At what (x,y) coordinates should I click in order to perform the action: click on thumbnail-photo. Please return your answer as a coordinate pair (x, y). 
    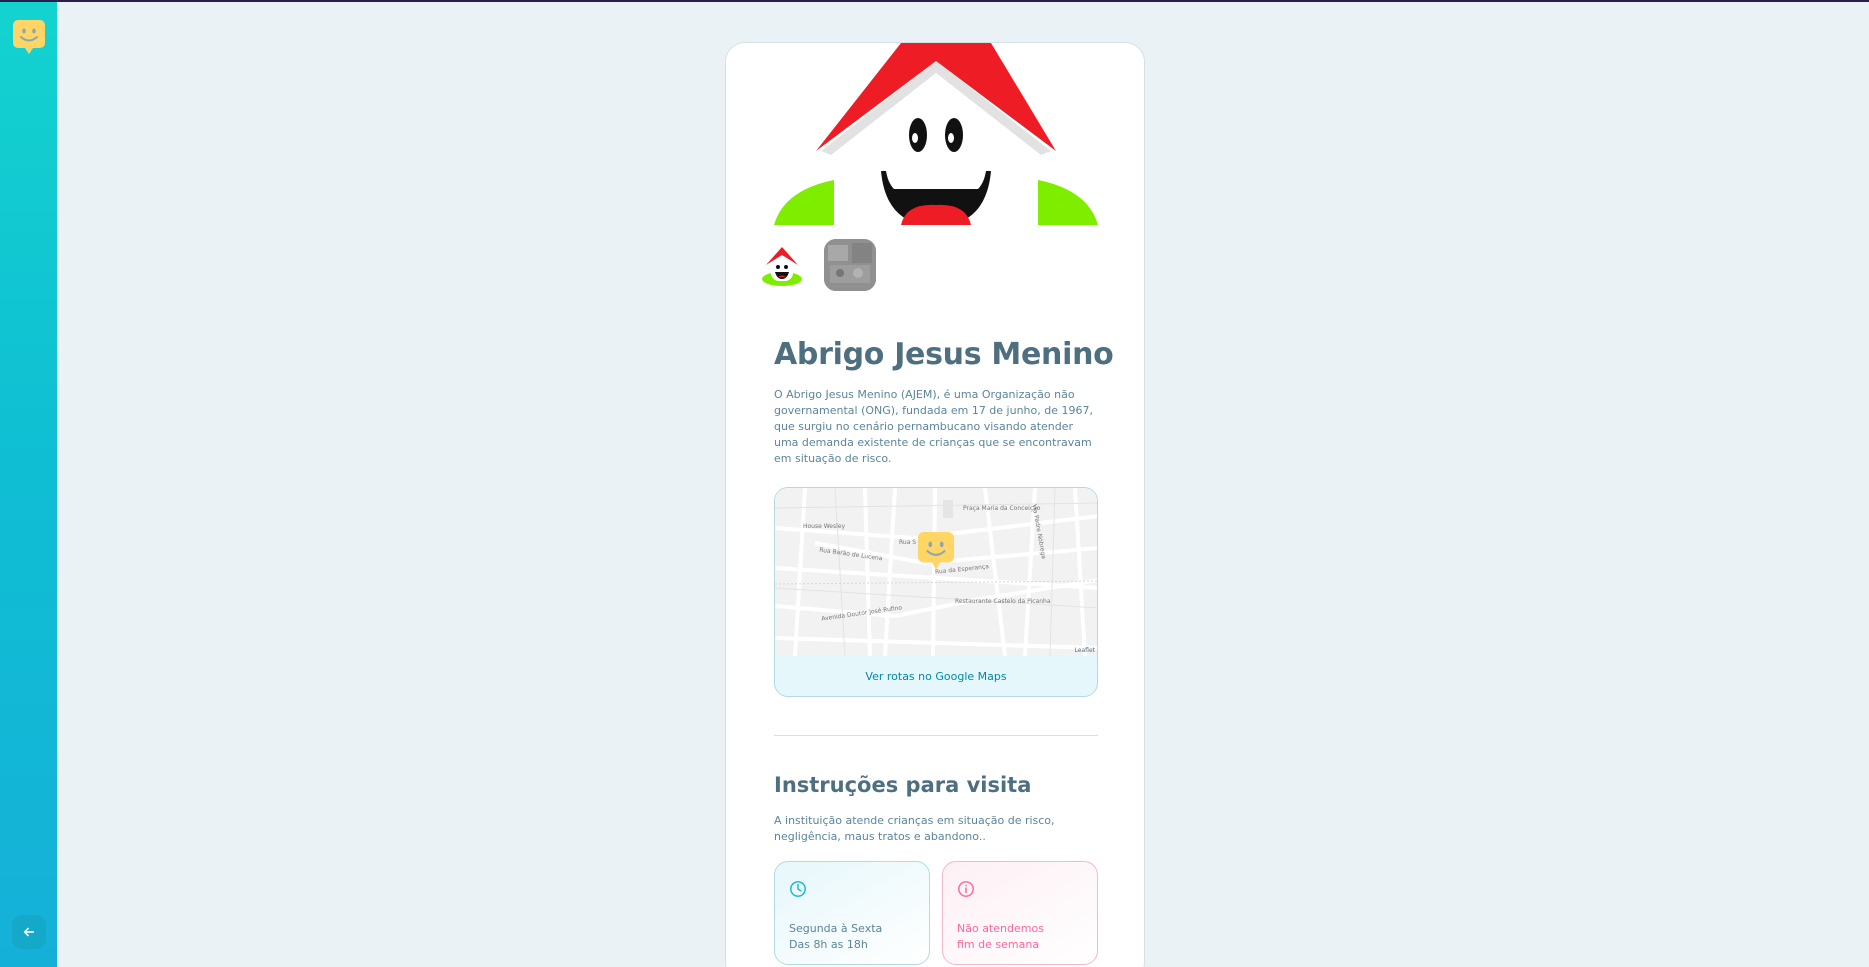
    Looking at the image, I should click on (850, 265).